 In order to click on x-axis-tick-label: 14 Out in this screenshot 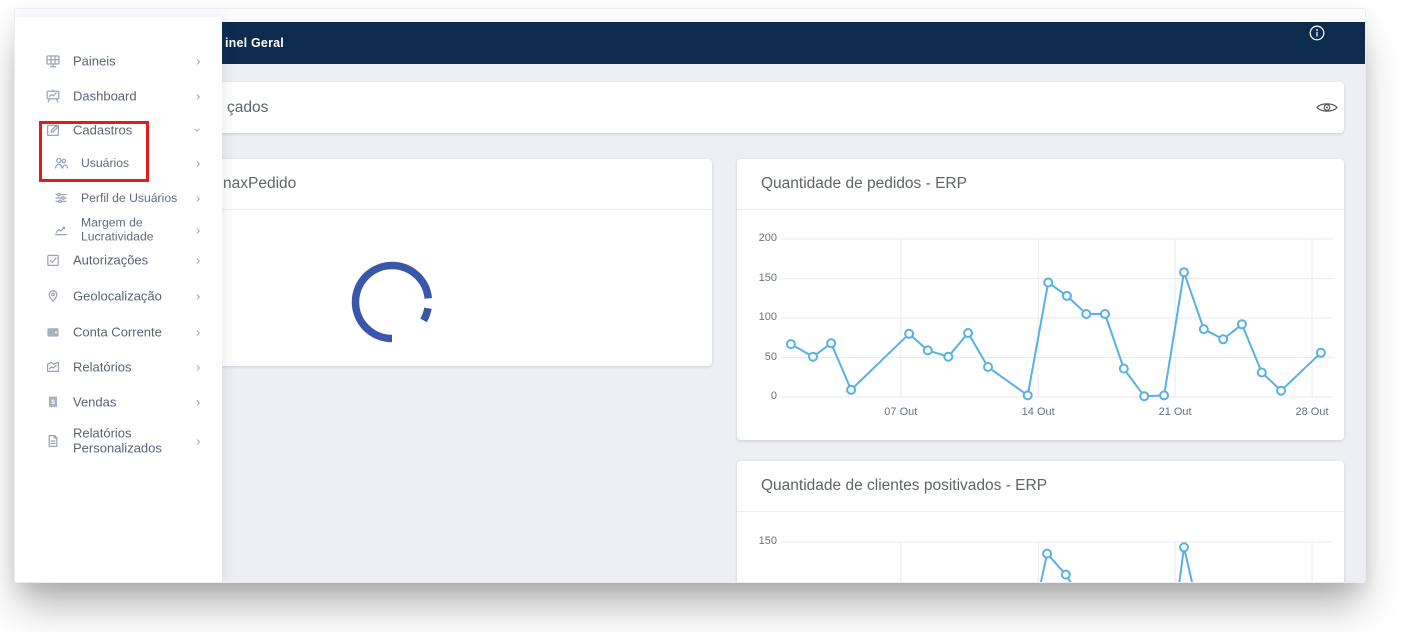, I will do `click(1038, 412)`.